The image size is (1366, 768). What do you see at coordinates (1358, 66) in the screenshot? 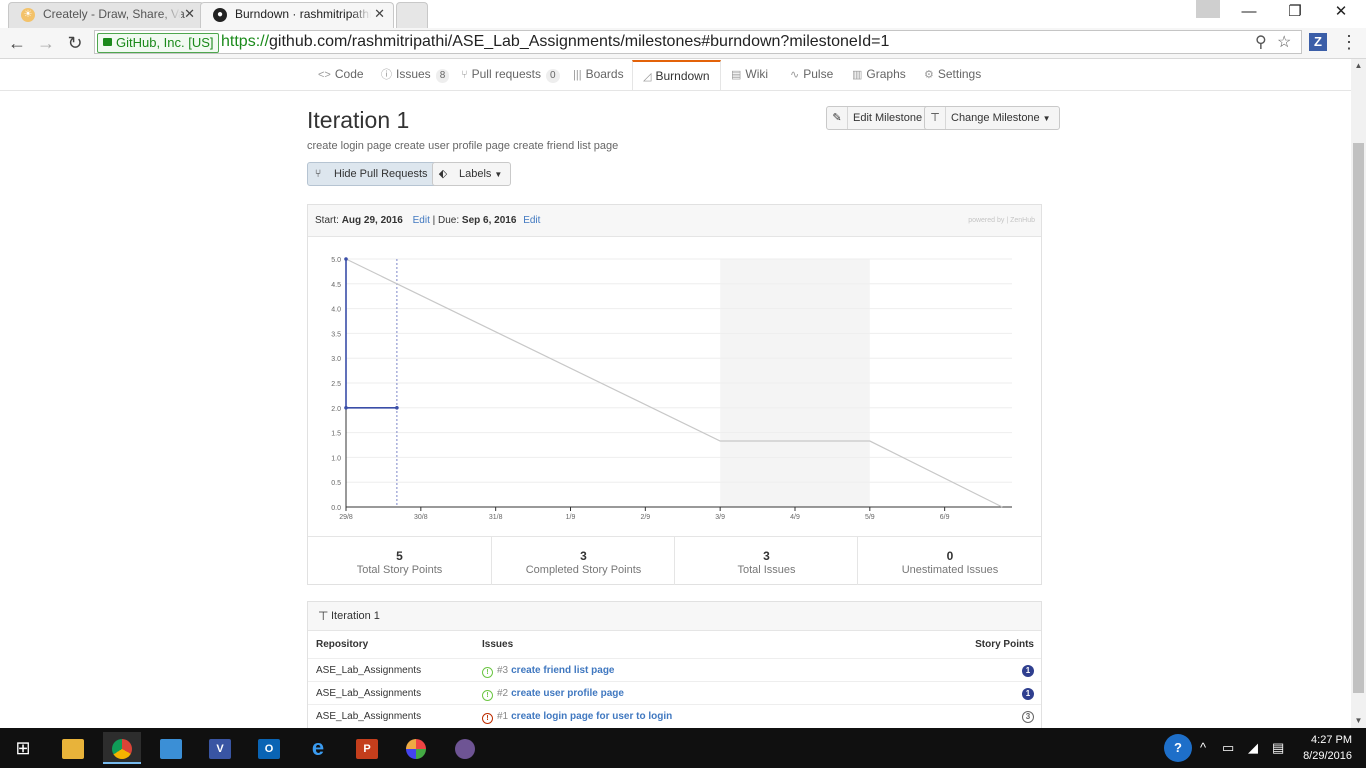
I see `scroll-up-icon: ▲` at bounding box center [1358, 66].